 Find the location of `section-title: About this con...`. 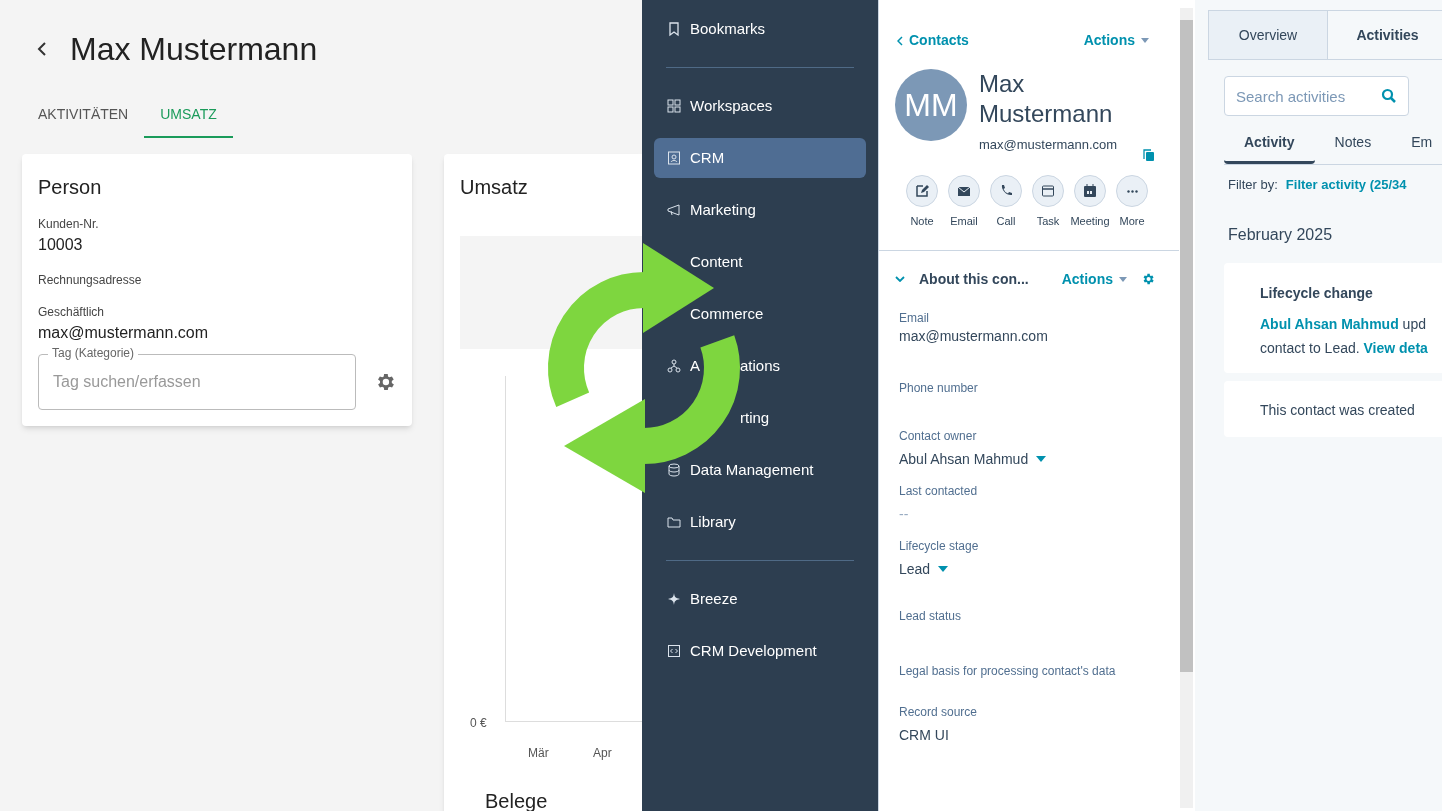

section-title: About this con... is located at coordinates (974, 279).